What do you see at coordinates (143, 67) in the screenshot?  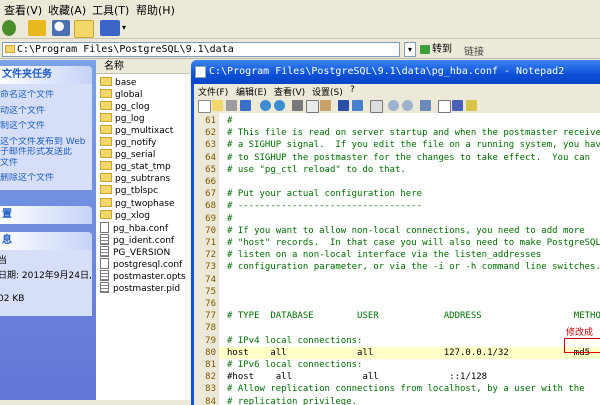 I see `name-column-header: 名称` at bounding box center [143, 67].